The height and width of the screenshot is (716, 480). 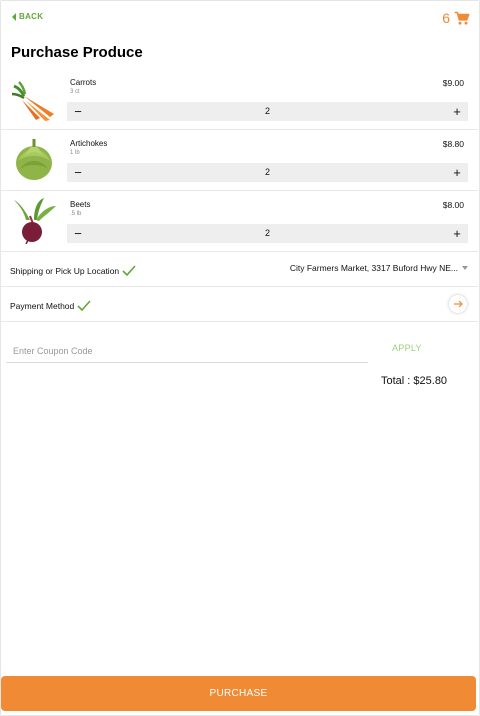 I want to click on back-button: BACK, so click(x=27, y=16).